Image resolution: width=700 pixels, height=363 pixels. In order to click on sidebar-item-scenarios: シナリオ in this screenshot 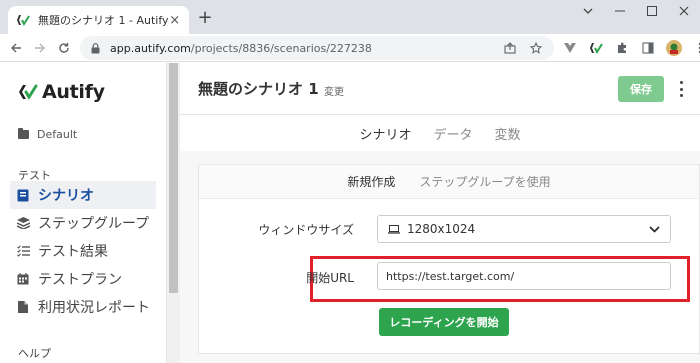, I will do `click(83, 195)`.